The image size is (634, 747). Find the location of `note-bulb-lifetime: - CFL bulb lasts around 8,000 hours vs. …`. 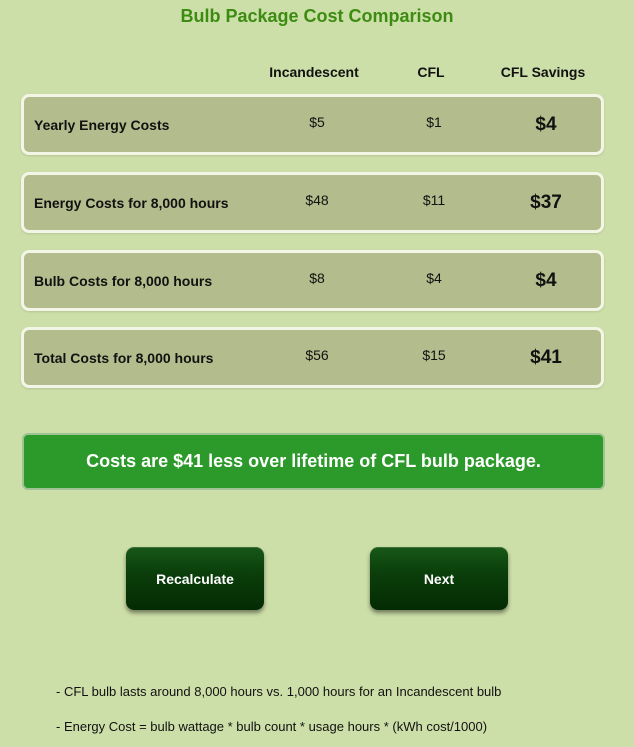

note-bulb-lifetime: - CFL bulb lasts around 8,000 hours vs. … is located at coordinates (279, 691).